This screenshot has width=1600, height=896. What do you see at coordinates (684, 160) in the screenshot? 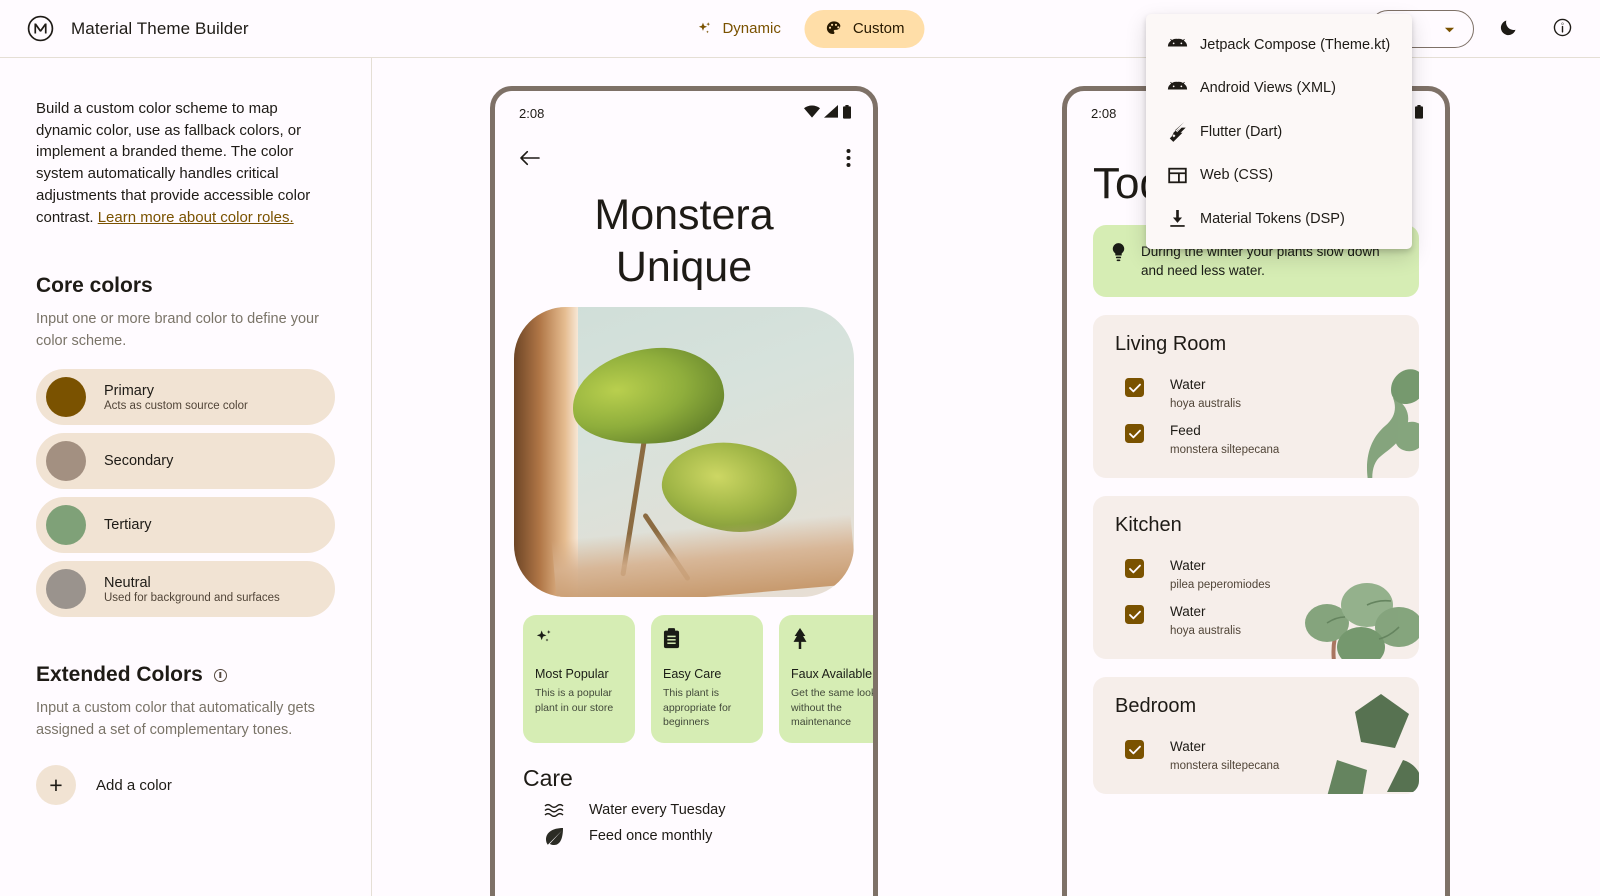
I see `app-bar` at bounding box center [684, 160].